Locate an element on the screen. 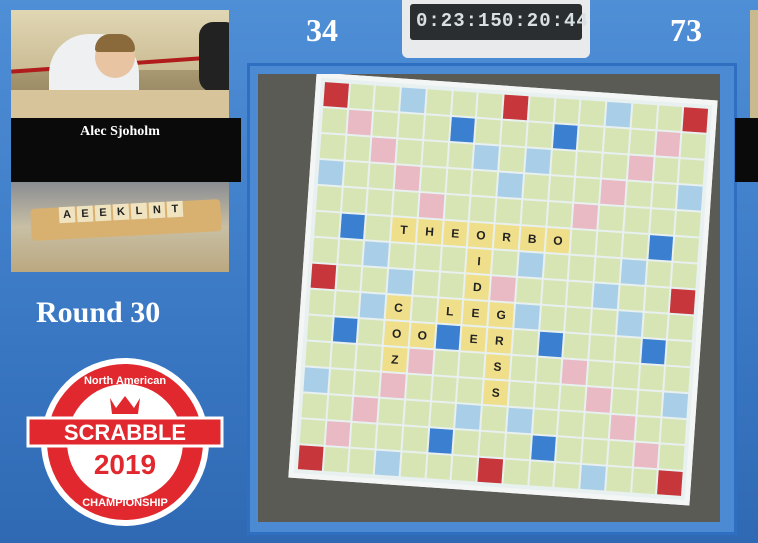 Image resolution: width=758 pixels, height=543 pixels. logo-bottom-text: CHAMPIONSHIP is located at coordinates (125, 503).